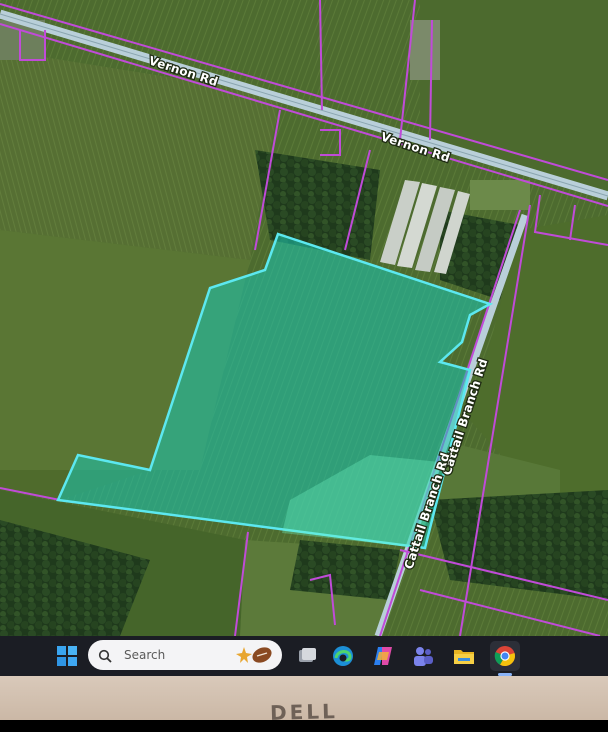 The width and height of the screenshot is (608, 732). I want to click on teams-button, so click(423, 656).